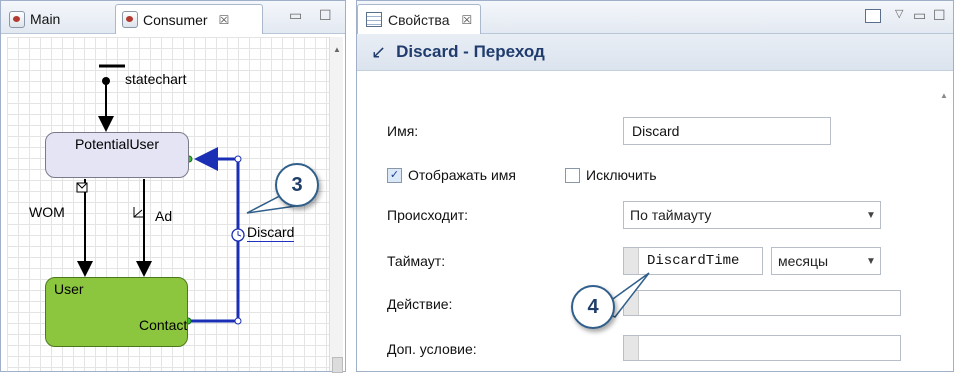  What do you see at coordinates (572, 175) in the screenshot?
I see `exclude-checkbox` at bounding box center [572, 175].